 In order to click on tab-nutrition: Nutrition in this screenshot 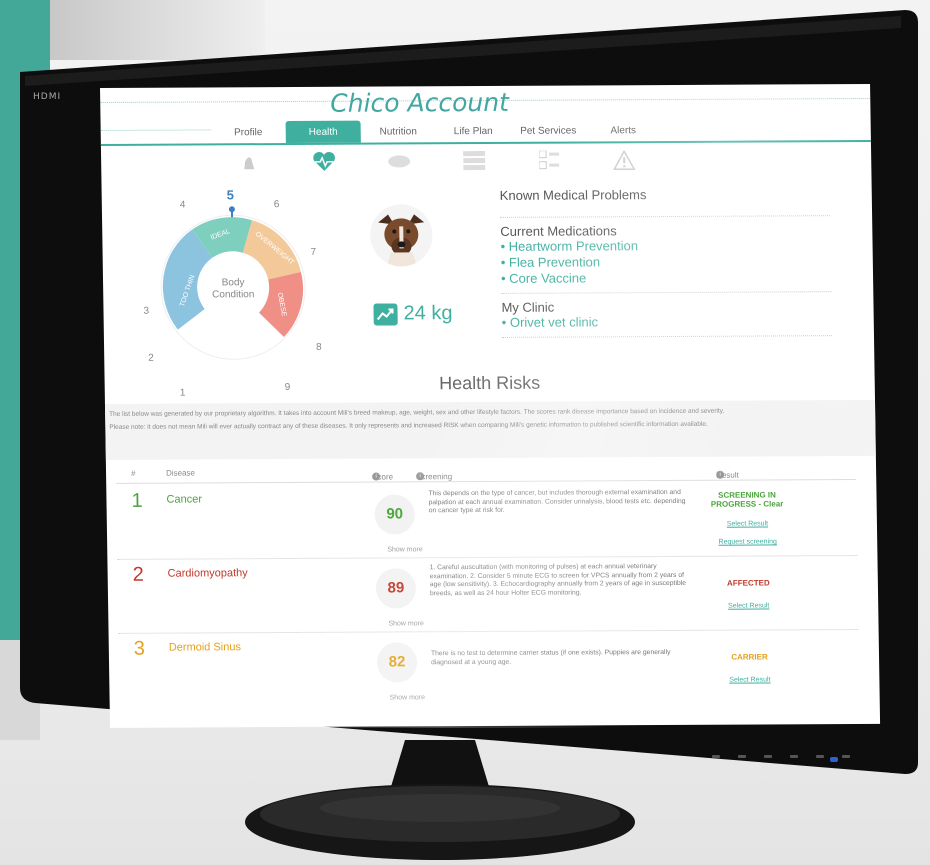, I will do `click(398, 131)`.